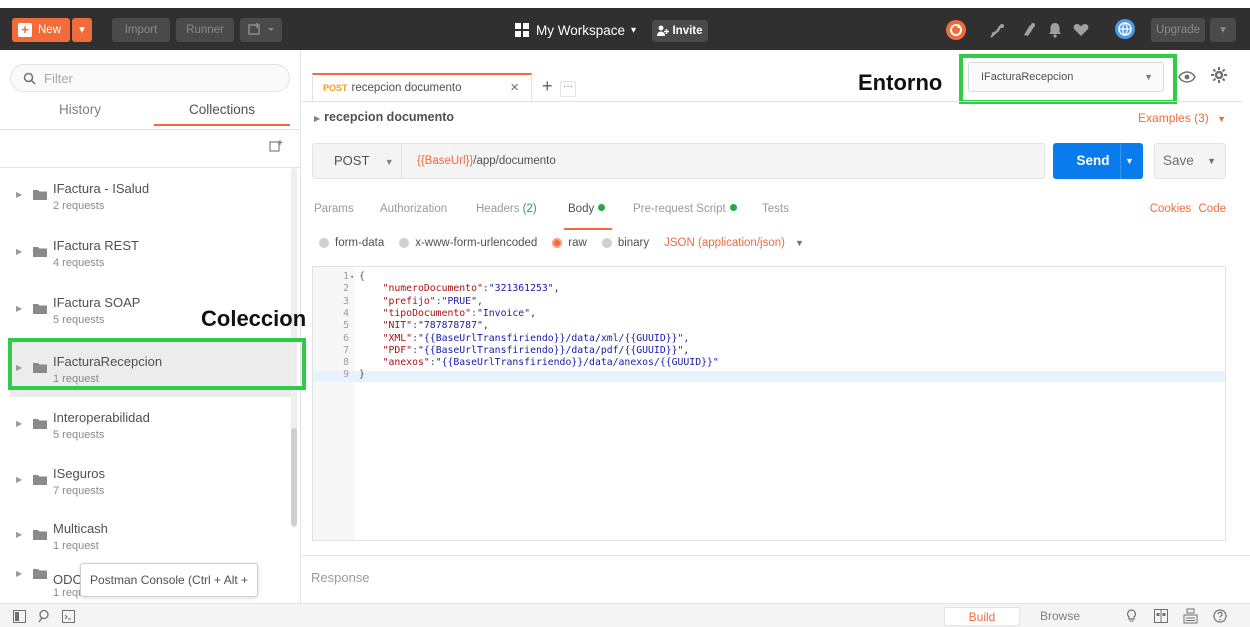 The width and height of the screenshot is (1250, 627). What do you see at coordinates (150, 480) in the screenshot?
I see `collection-item: ▶ ISeguros 7 requests` at bounding box center [150, 480].